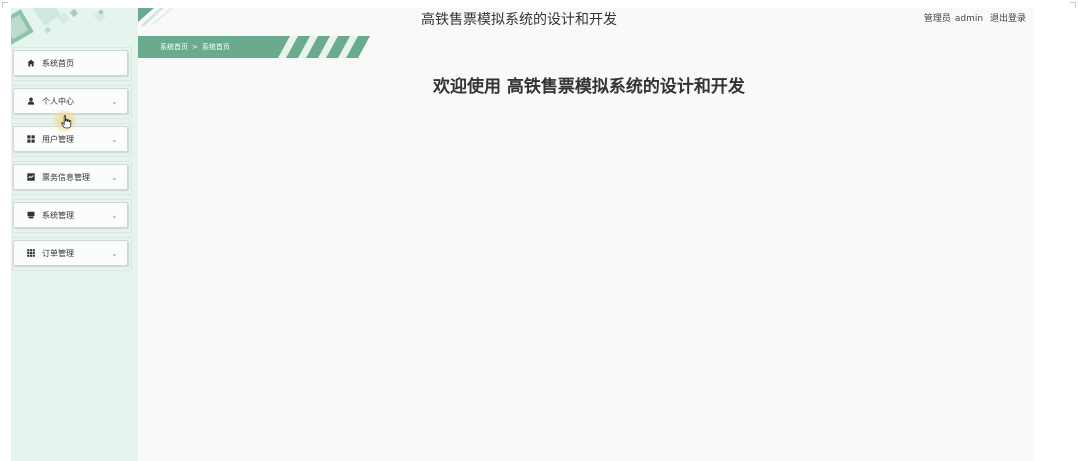  What do you see at coordinates (74, 28) in the screenshot?
I see `sidebar-decoration` at bounding box center [74, 28].